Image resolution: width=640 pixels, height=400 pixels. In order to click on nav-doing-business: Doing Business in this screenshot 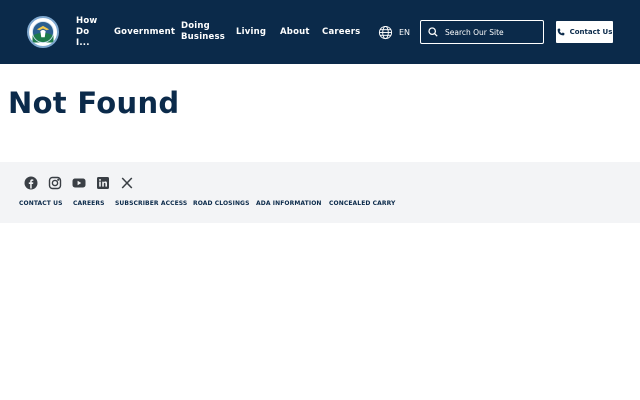, I will do `click(203, 32)`.